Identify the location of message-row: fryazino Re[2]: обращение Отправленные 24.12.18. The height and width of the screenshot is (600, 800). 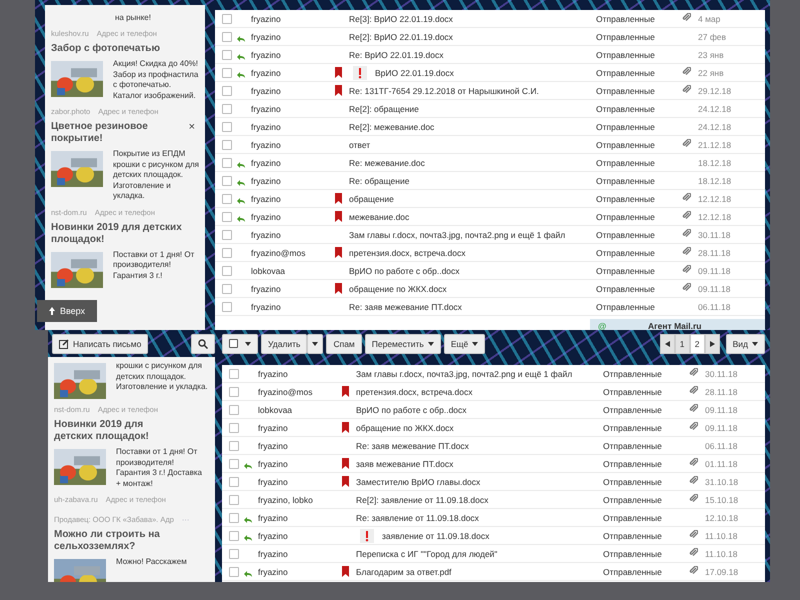
(490, 109).